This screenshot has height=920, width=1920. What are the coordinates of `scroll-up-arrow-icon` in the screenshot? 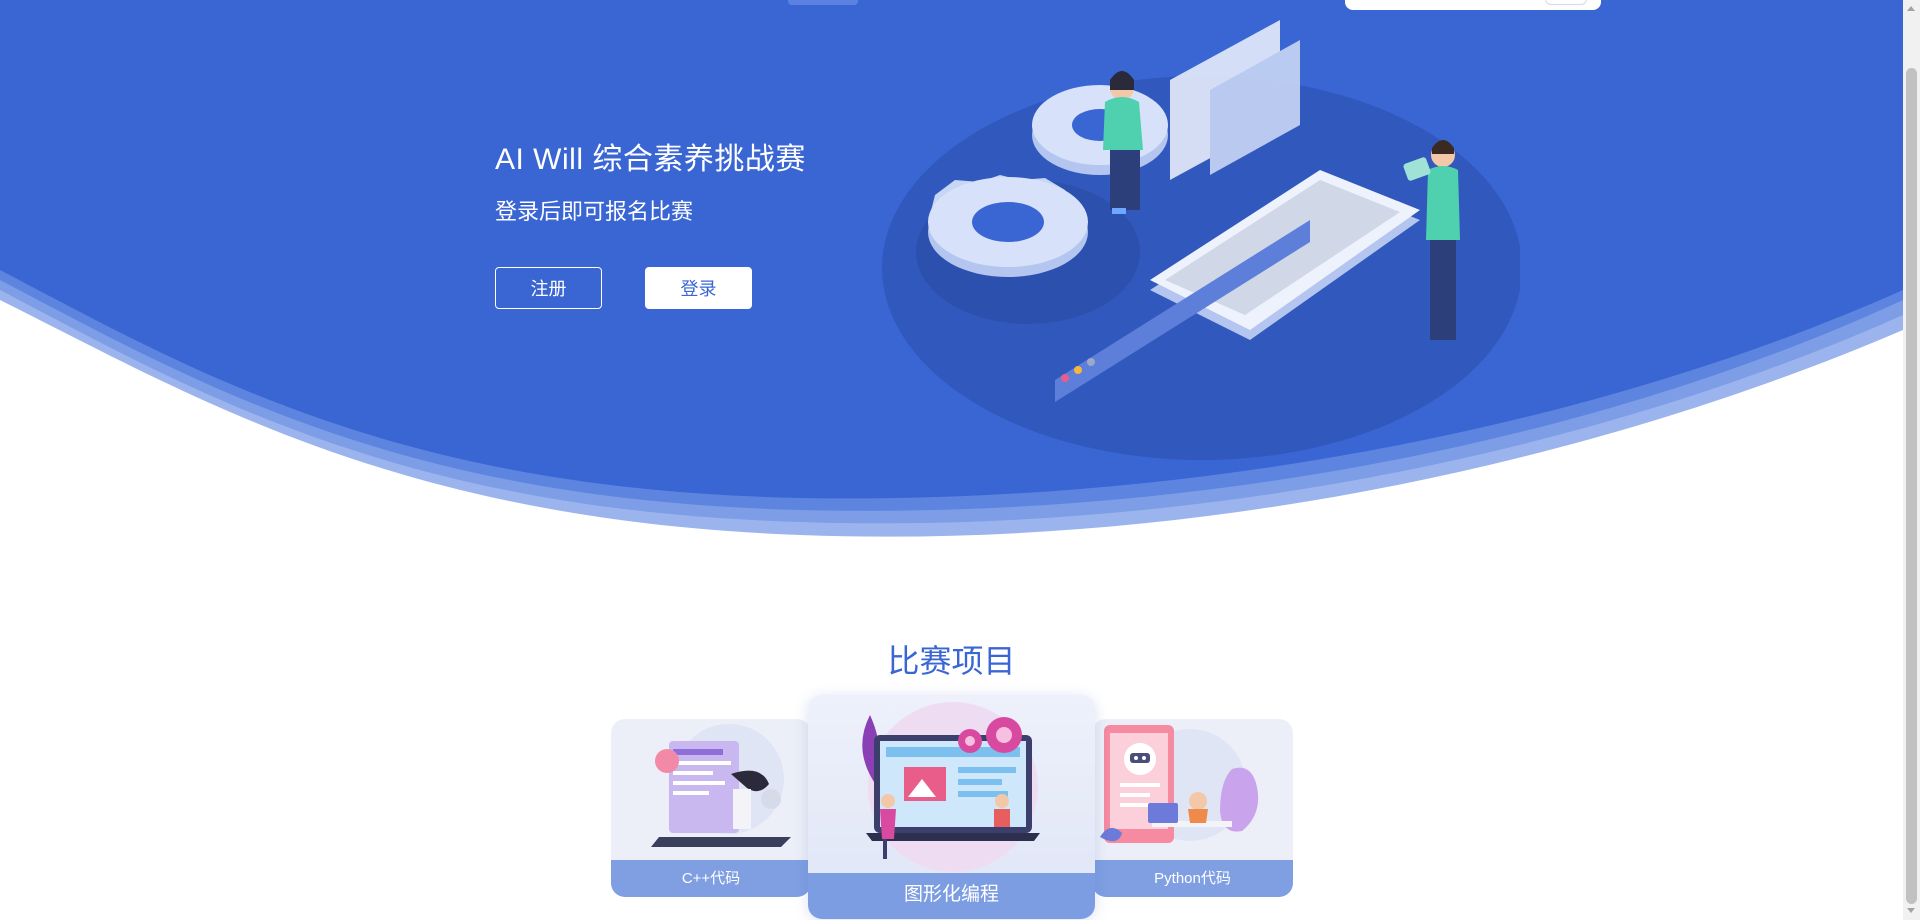 It's located at (1911, 8).